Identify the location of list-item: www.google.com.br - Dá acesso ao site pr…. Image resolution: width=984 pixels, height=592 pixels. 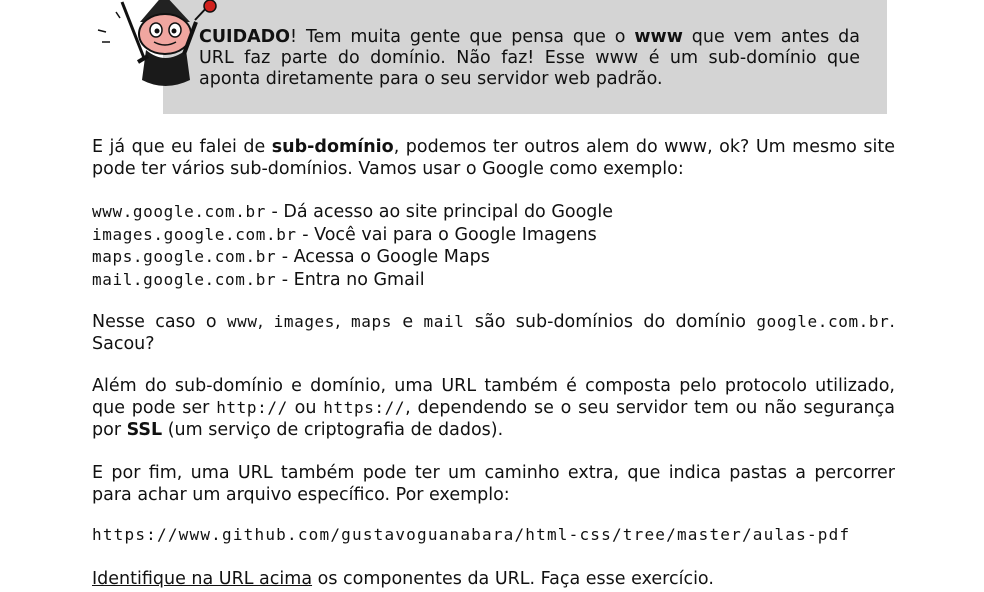
(353, 212).